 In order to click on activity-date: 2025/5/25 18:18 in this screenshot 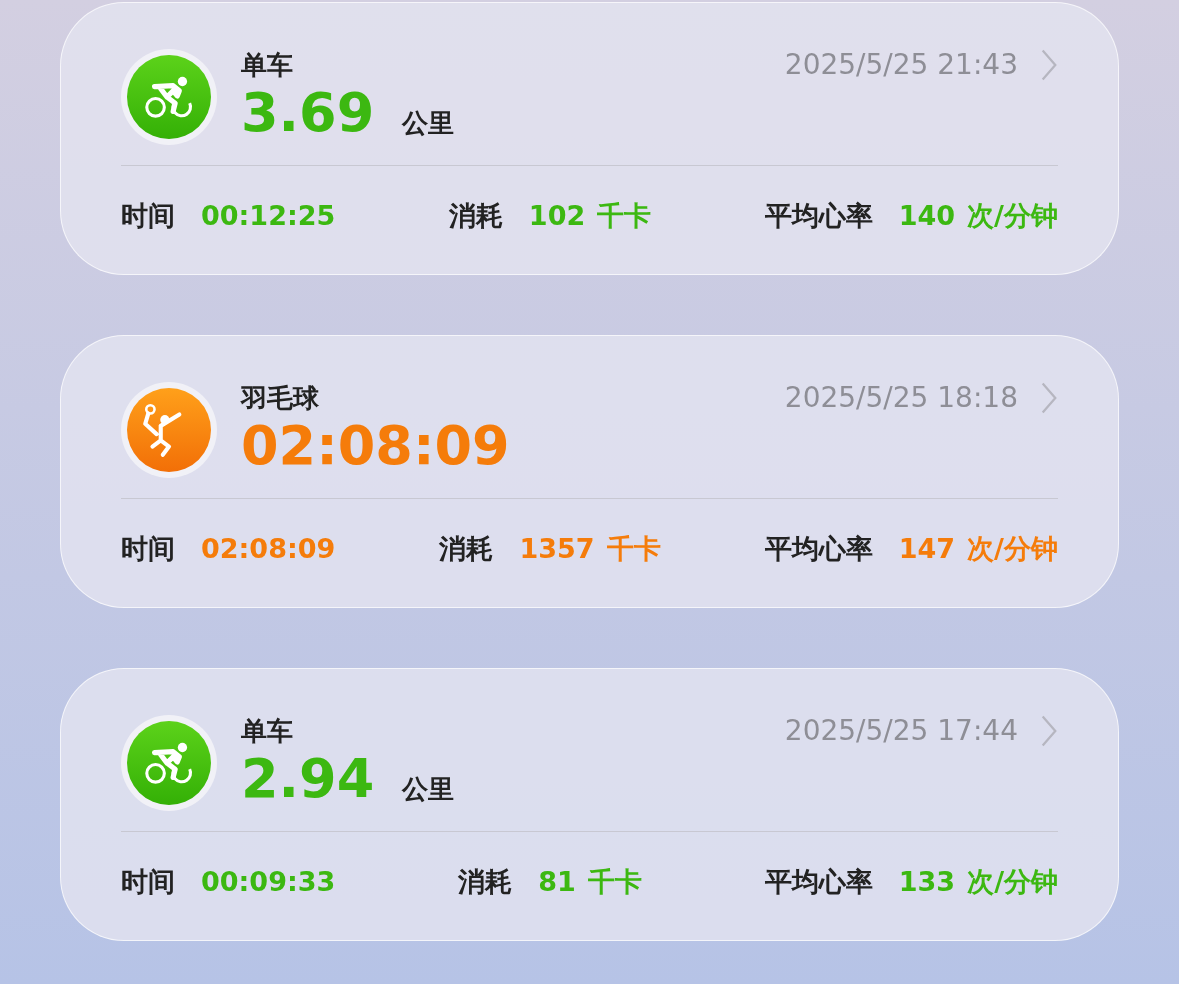, I will do `click(901, 398)`.